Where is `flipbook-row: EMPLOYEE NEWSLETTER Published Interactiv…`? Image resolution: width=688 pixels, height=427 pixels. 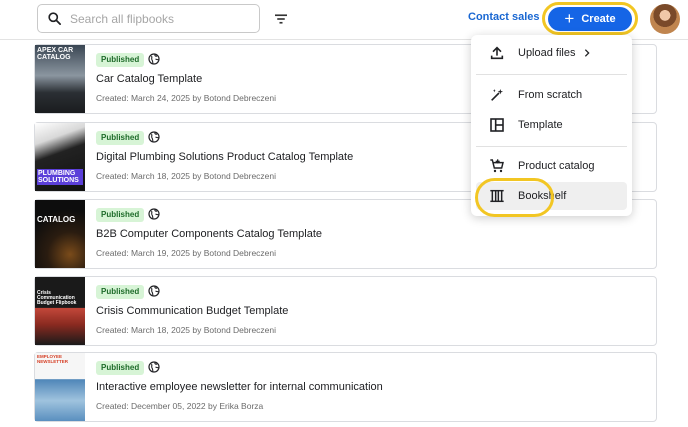
flipbook-row: EMPLOYEE NEWSLETTER Published Interactiv… is located at coordinates (345, 387).